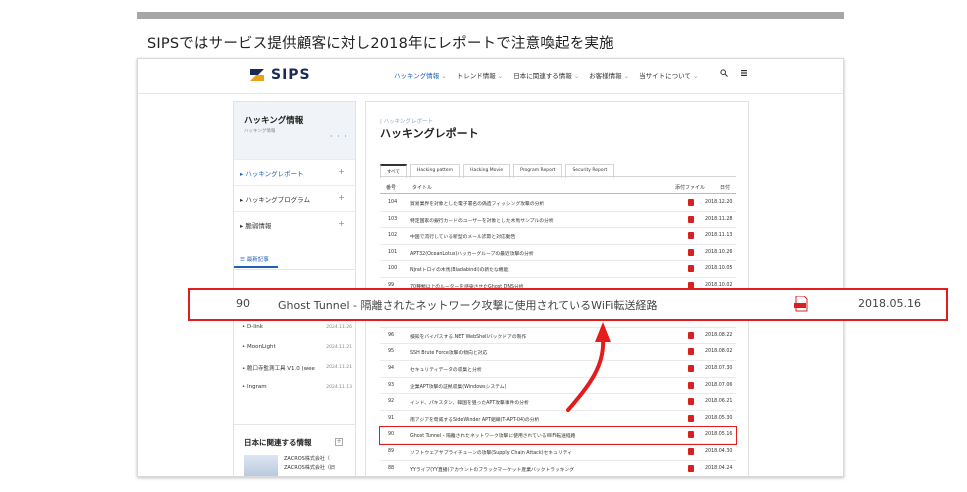 The width and height of the screenshot is (967, 492). I want to click on row-date: 2018.05.30, so click(719, 418).